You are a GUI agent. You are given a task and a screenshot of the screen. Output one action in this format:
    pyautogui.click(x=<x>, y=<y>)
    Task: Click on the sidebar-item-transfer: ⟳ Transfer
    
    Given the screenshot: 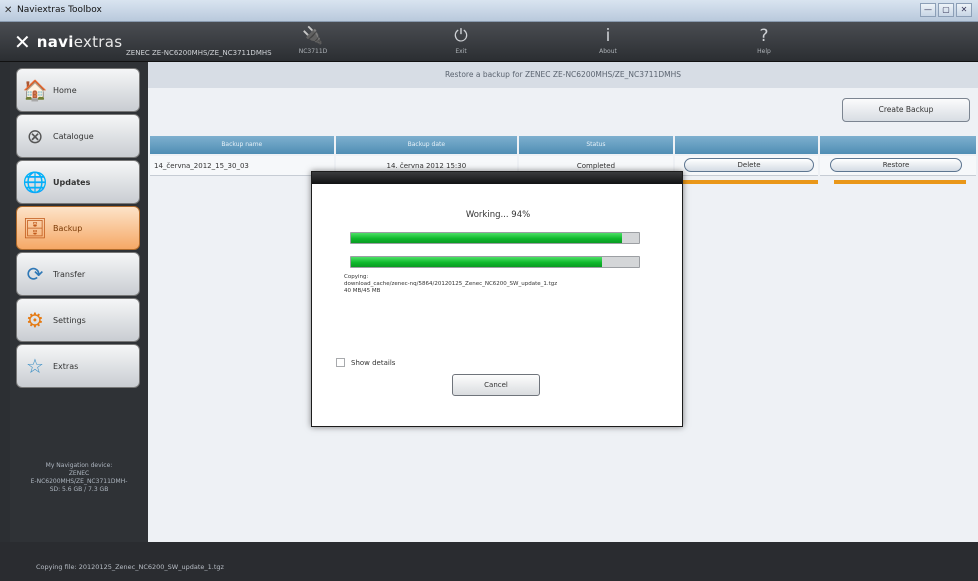 What is the action you would take?
    pyautogui.click(x=78, y=274)
    